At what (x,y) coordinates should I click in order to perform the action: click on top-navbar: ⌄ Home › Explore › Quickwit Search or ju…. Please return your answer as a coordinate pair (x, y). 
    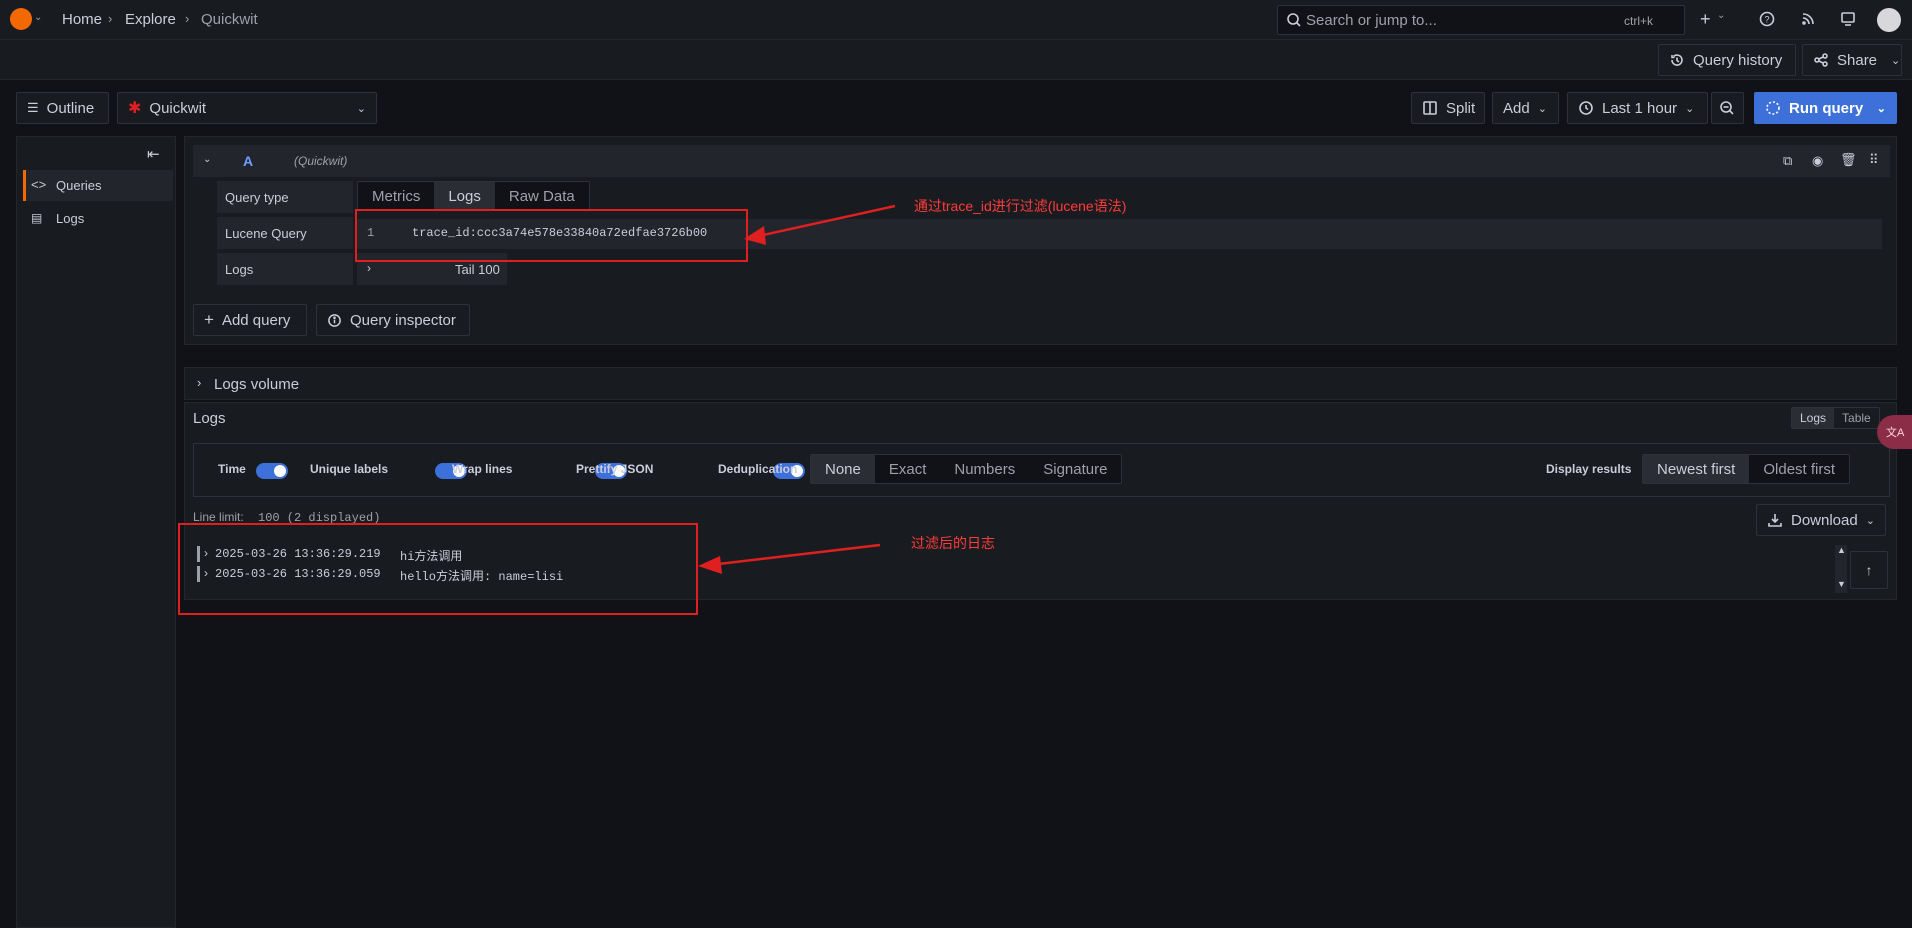
    Looking at the image, I should click on (956, 20).